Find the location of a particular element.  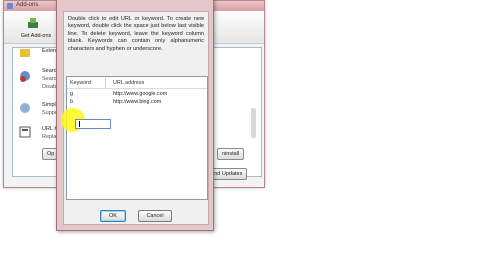

url-cell: http://www.bing.com is located at coordinates (137, 102).